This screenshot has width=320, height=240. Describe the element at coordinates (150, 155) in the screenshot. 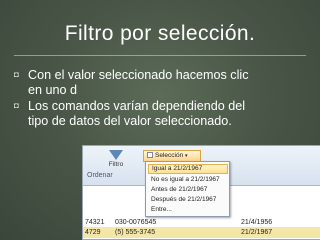

I see `checkbox-icon` at that location.